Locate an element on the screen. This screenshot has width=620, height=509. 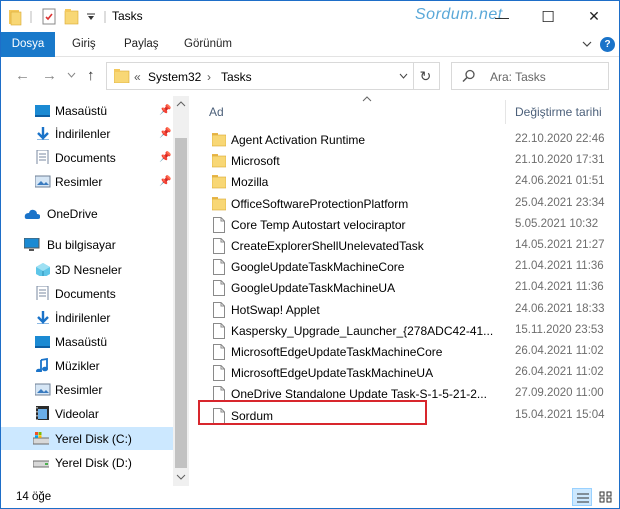
separator-icon is located at coordinates (31, 17).